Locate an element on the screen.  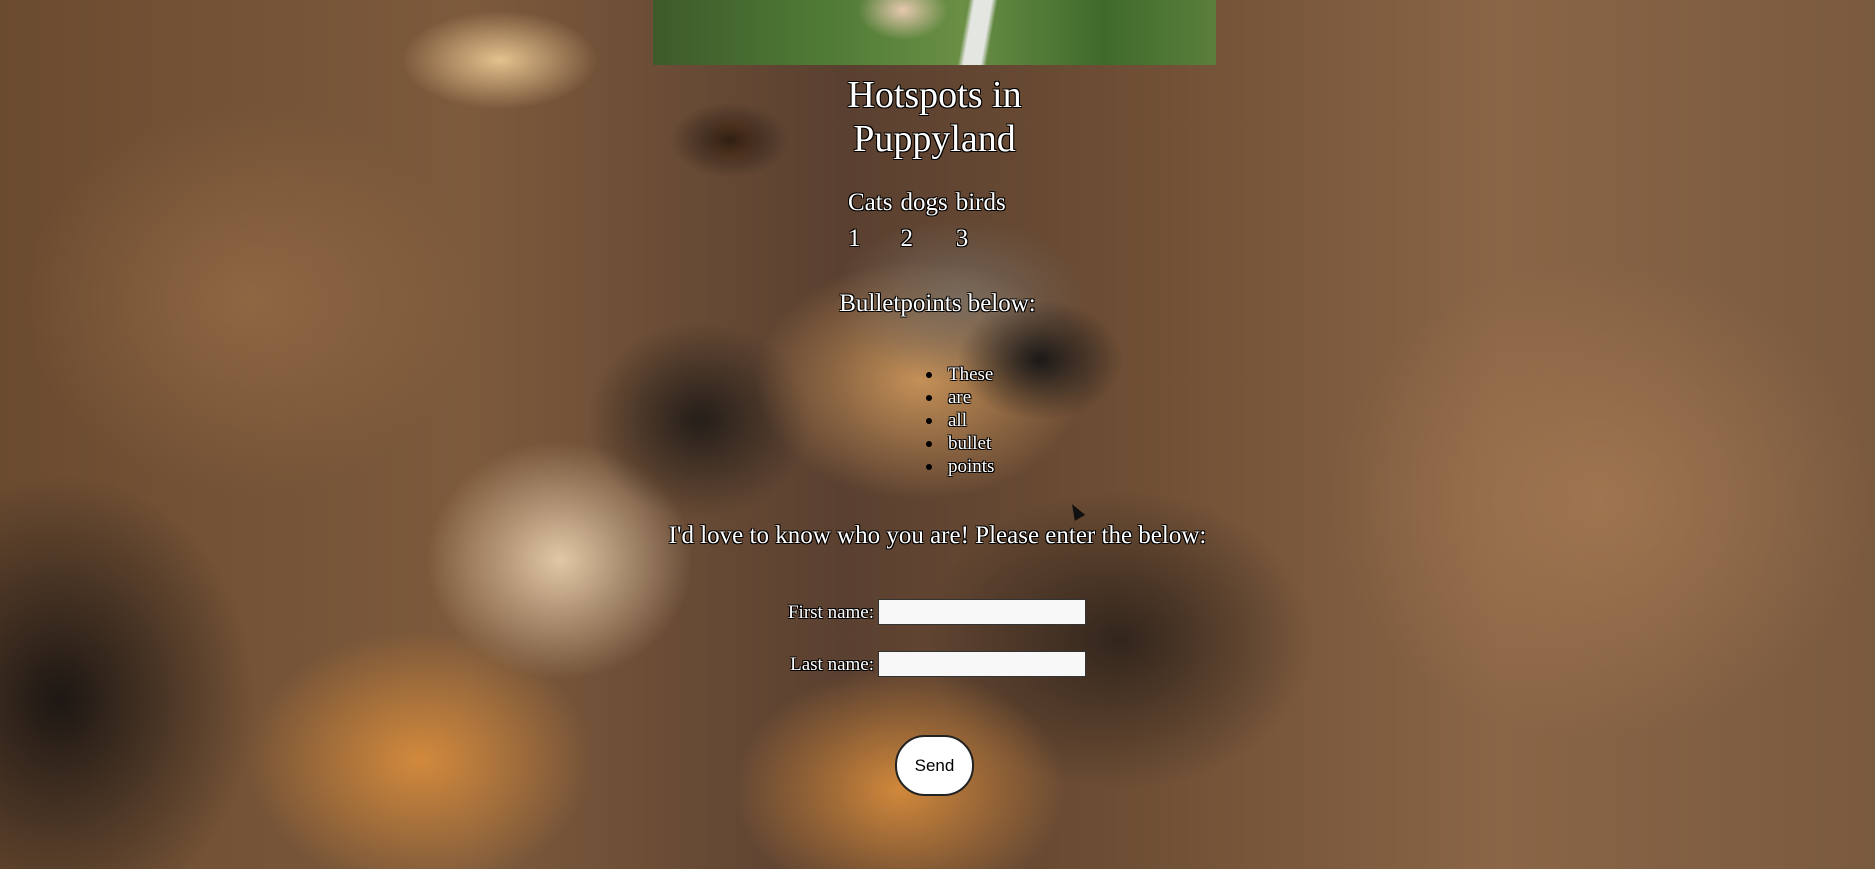
last-name-row: Last name: is located at coordinates (950, 665).